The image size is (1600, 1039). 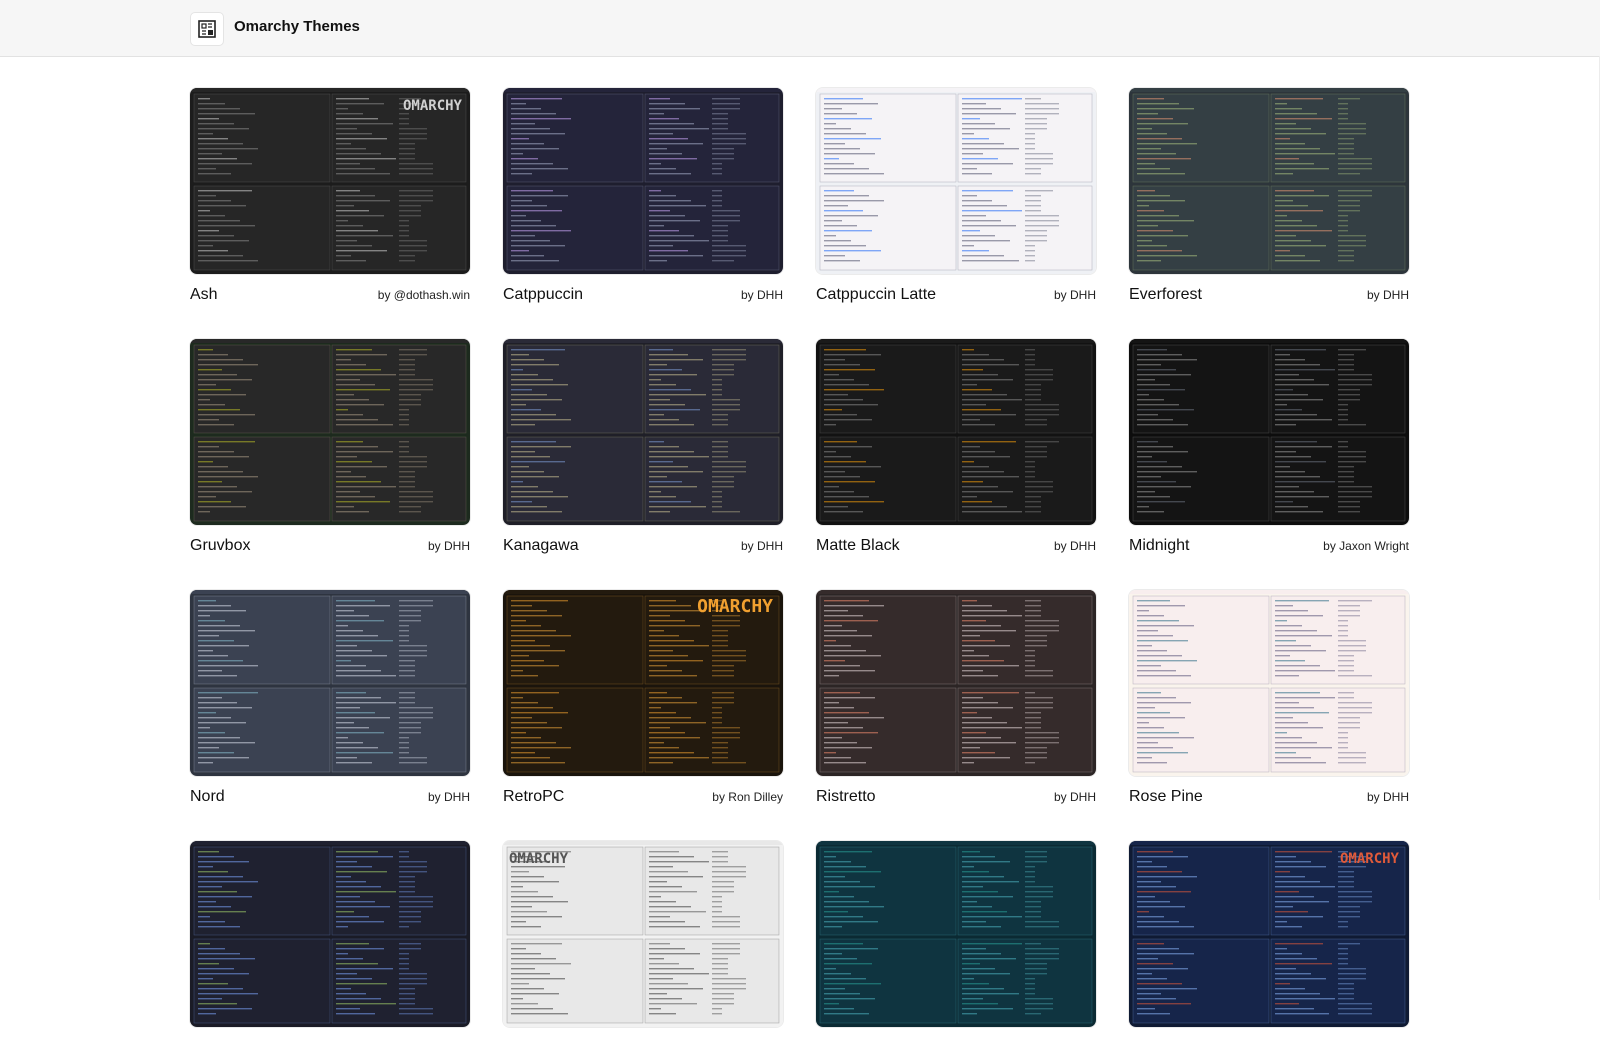 I want to click on theme-card: Gruvbox by DHH, so click(x=330, y=447).